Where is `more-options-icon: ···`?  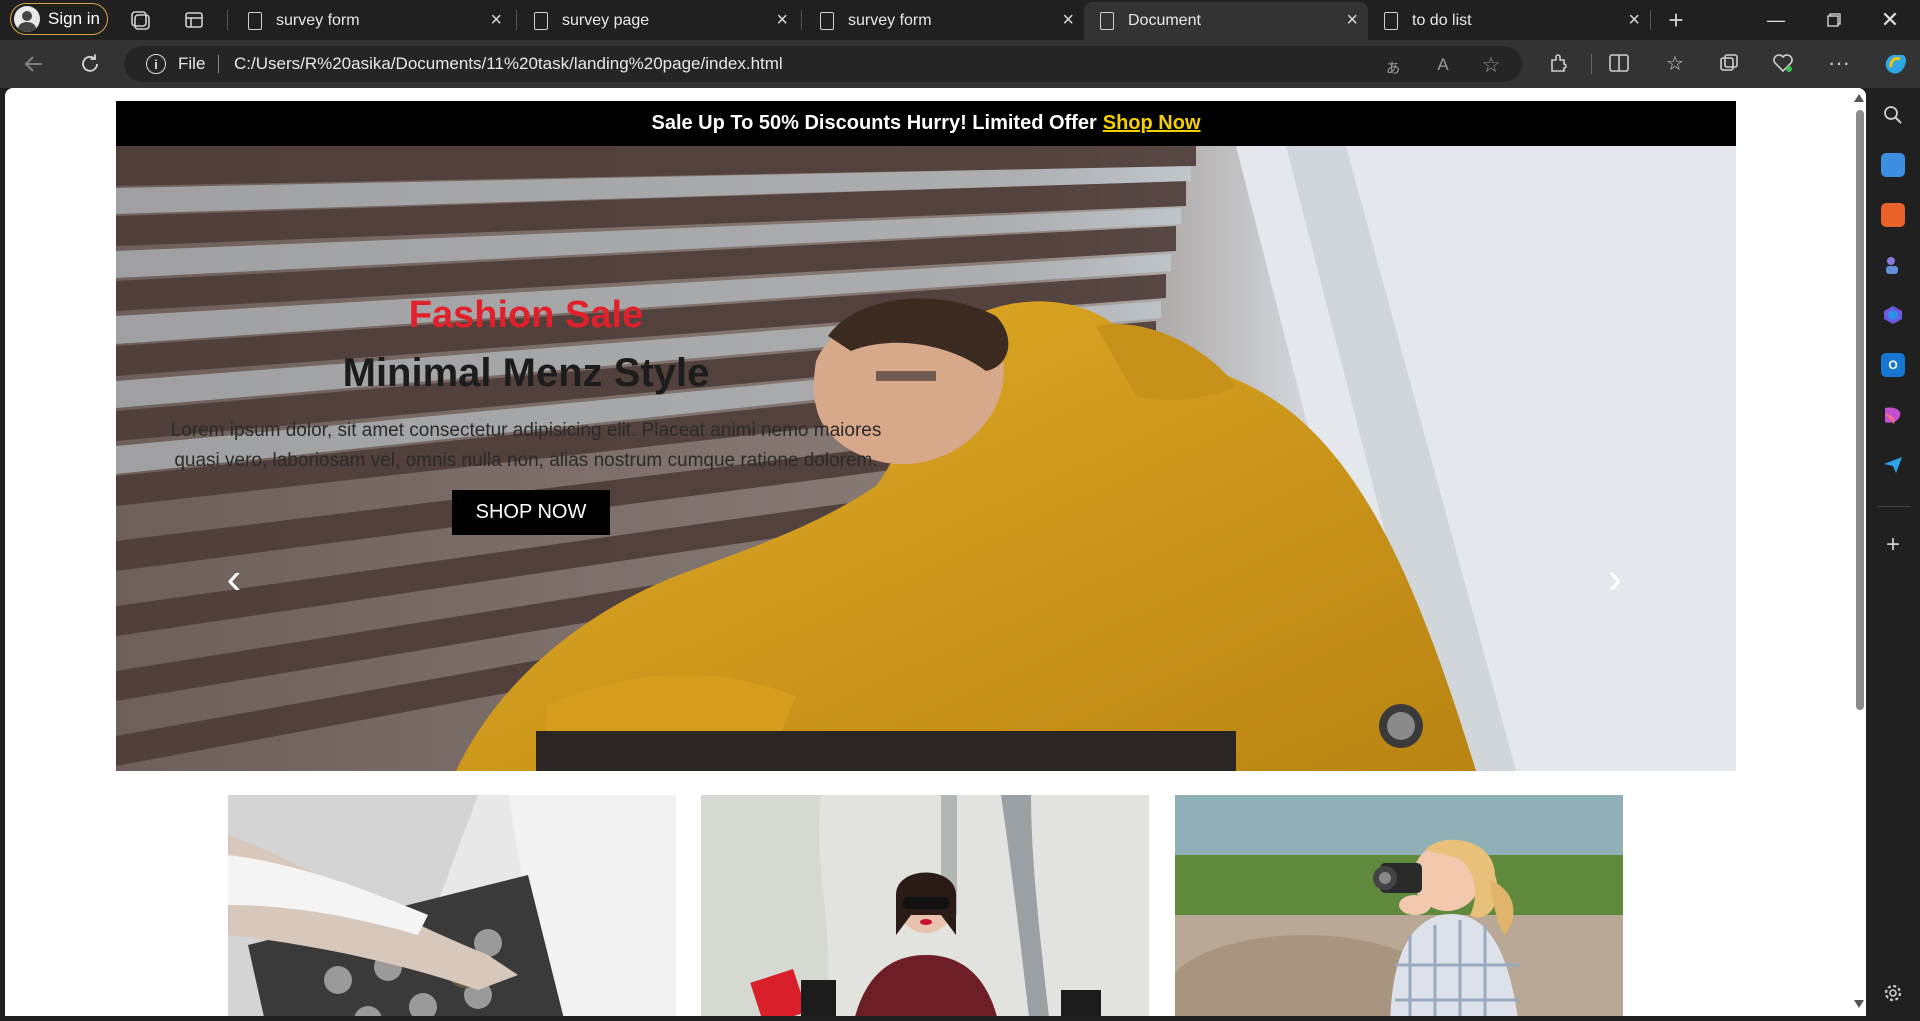 more-options-icon: ··· is located at coordinates (1839, 63).